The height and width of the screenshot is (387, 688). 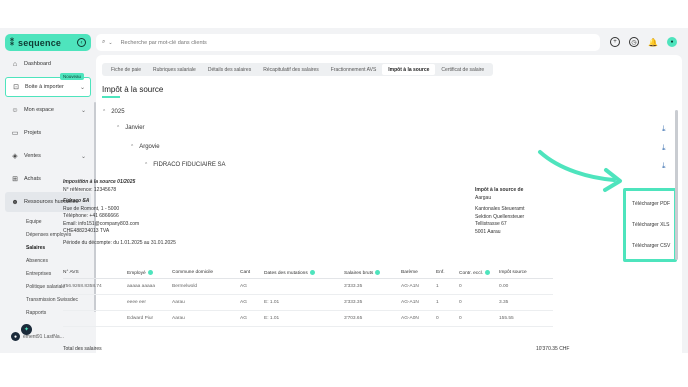 What do you see at coordinates (136, 273) in the screenshot?
I see `col-employee-label: Employé` at bounding box center [136, 273].